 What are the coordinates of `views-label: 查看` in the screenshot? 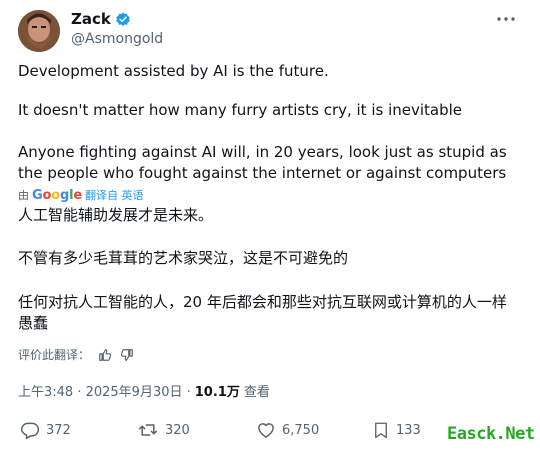 It's located at (256, 392).